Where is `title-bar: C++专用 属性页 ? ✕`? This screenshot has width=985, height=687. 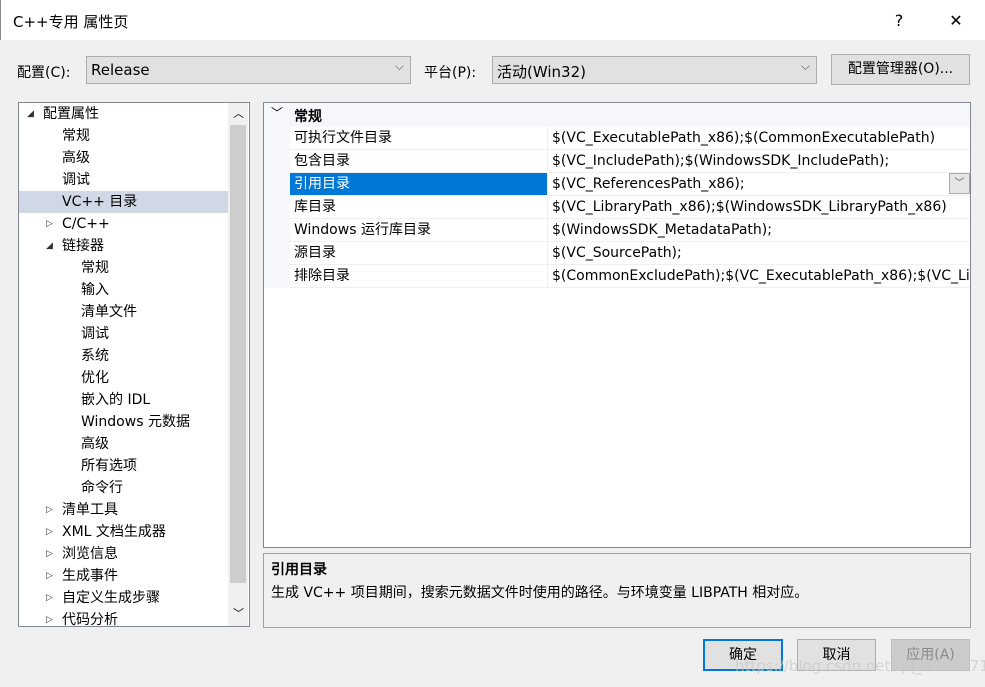 title-bar: C++专用 属性页 ? ✕ is located at coordinates (492, 20).